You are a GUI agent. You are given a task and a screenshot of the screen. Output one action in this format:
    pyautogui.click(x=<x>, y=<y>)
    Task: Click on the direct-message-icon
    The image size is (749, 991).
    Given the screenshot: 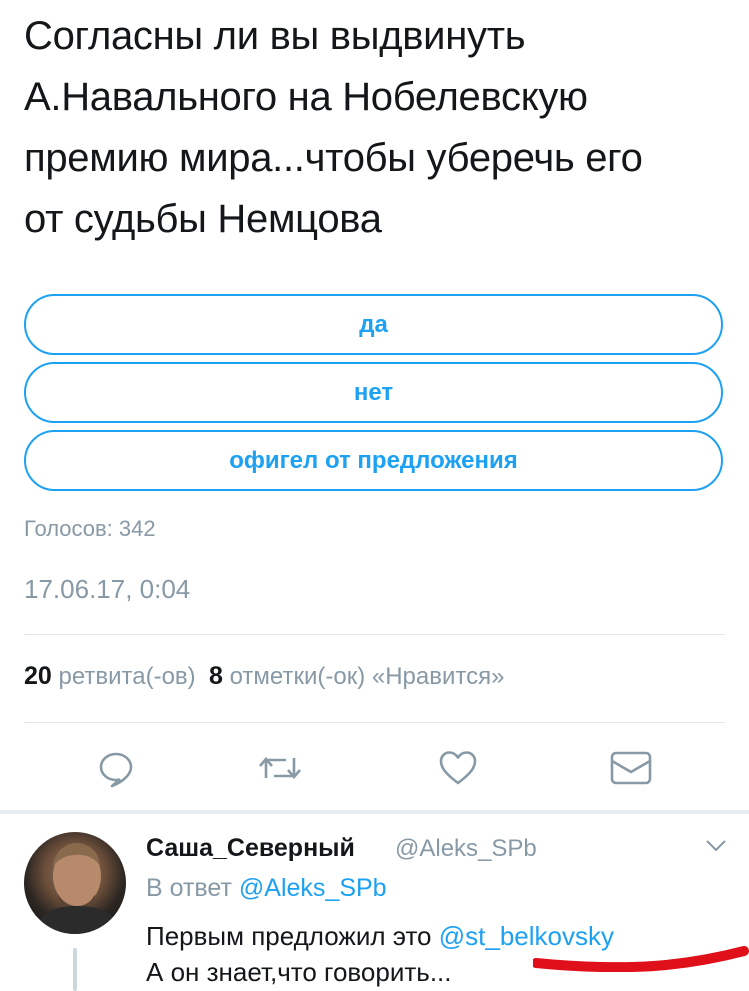 What is the action you would take?
    pyautogui.click(x=631, y=768)
    